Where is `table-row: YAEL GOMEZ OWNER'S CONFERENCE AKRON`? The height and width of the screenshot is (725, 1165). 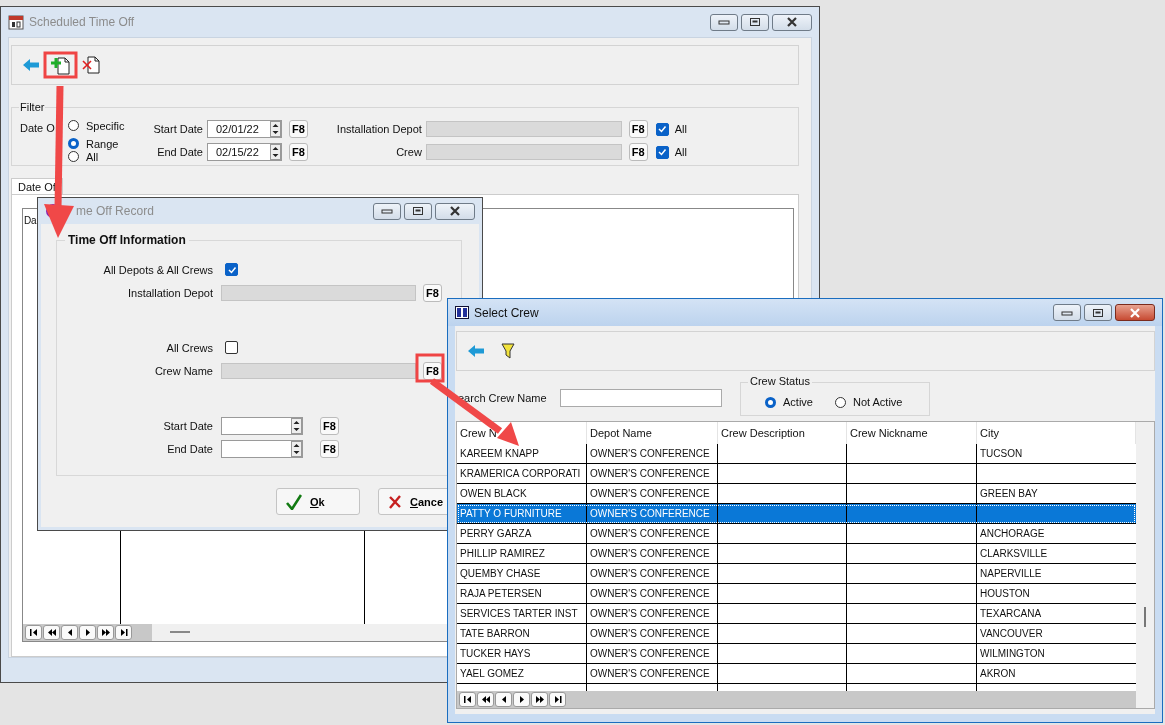
table-row: YAEL GOMEZ OWNER'S CONFERENCE AKRON is located at coordinates (796, 674).